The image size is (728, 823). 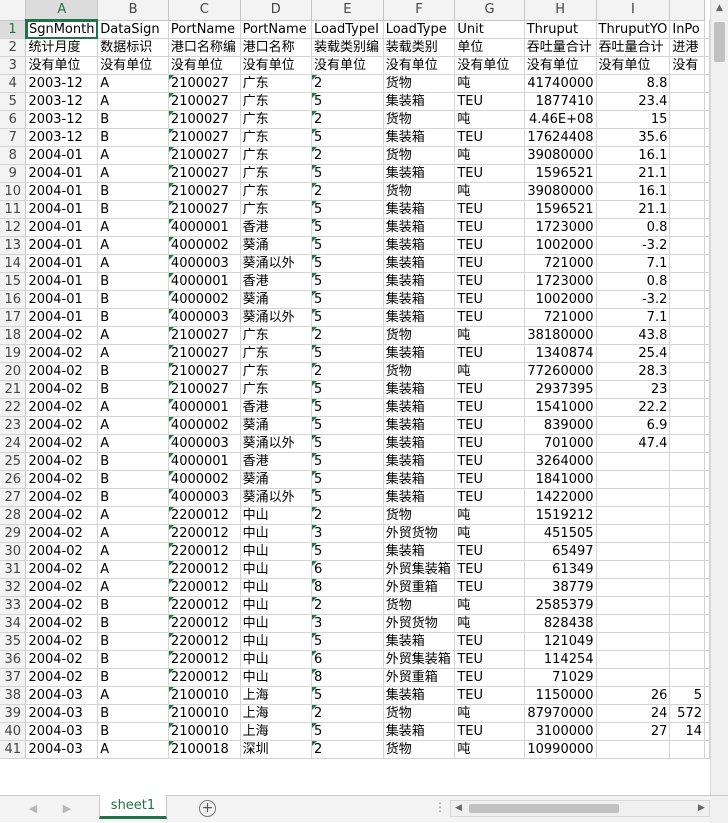 I want to click on cell: LoadType, so click(x=419, y=29).